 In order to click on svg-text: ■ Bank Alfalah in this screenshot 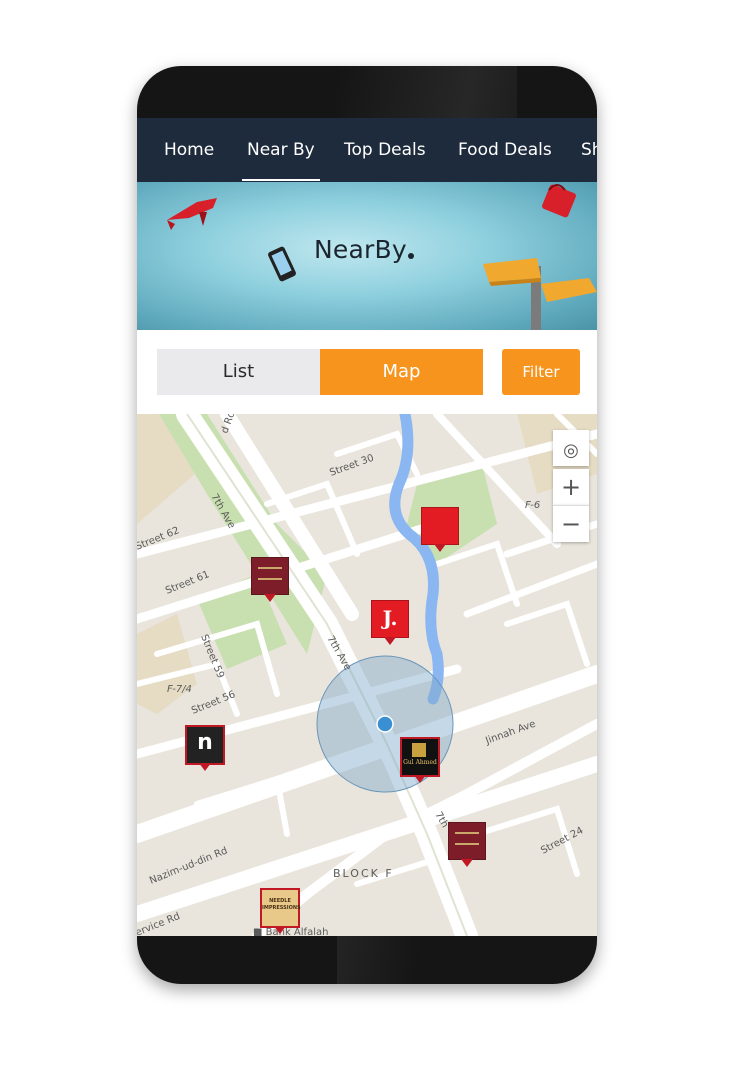, I will do `click(290, 931)`.